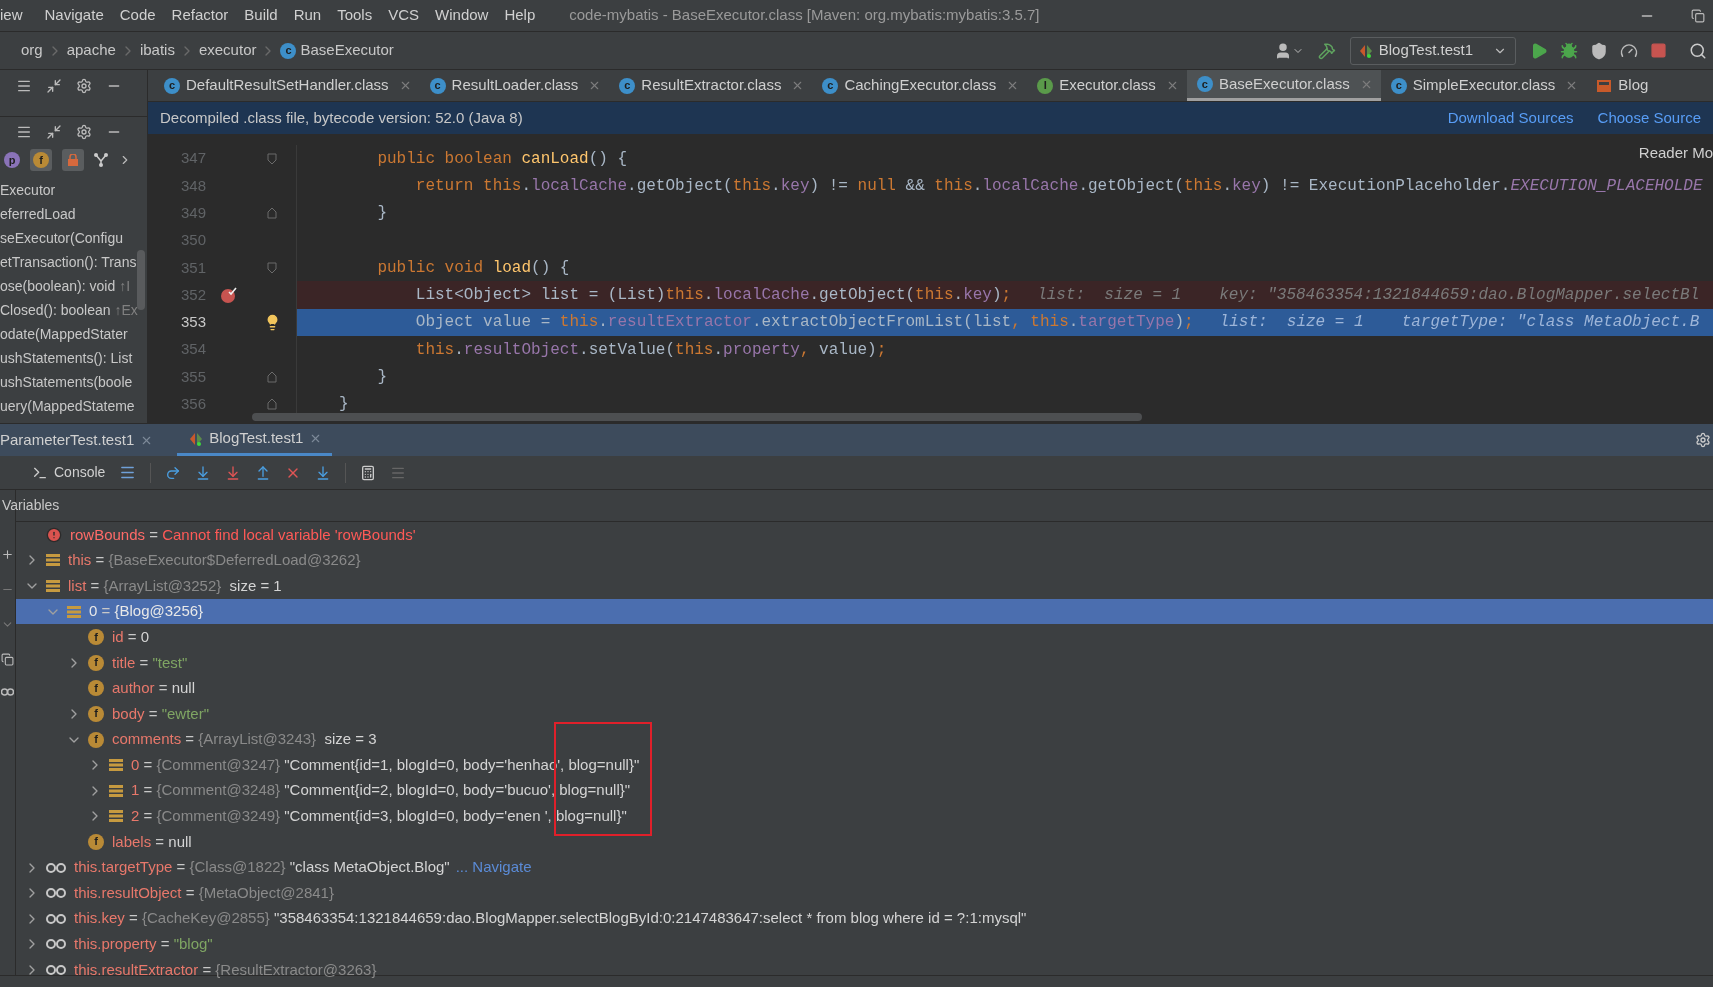  Describe the element at coordinates (520, 15) in the screenshot. I see `menu-item: Help` at that location.